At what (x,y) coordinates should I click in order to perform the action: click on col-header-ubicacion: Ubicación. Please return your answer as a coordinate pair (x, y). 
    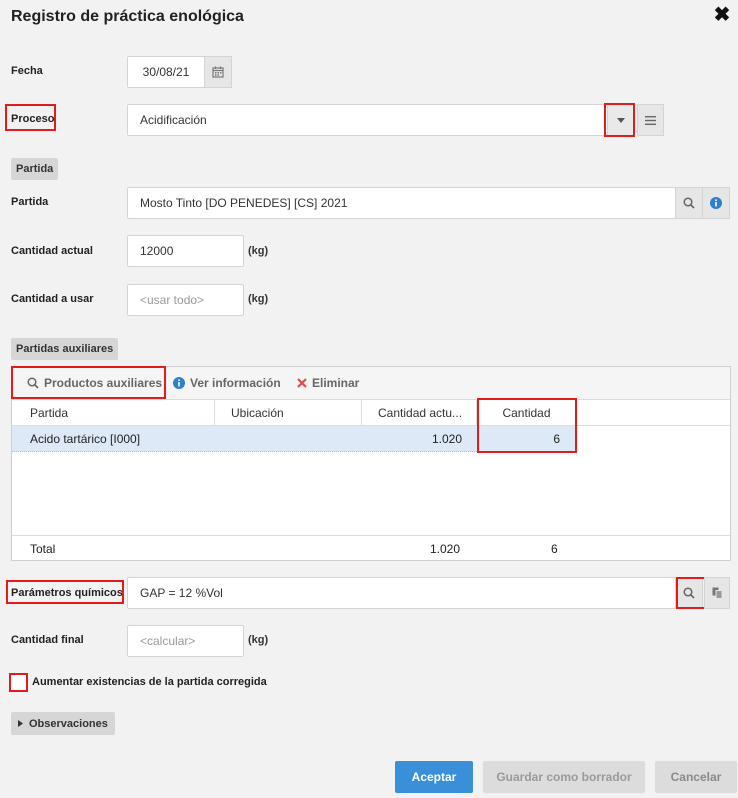
    Looking at the image, I should click on (288, 412).